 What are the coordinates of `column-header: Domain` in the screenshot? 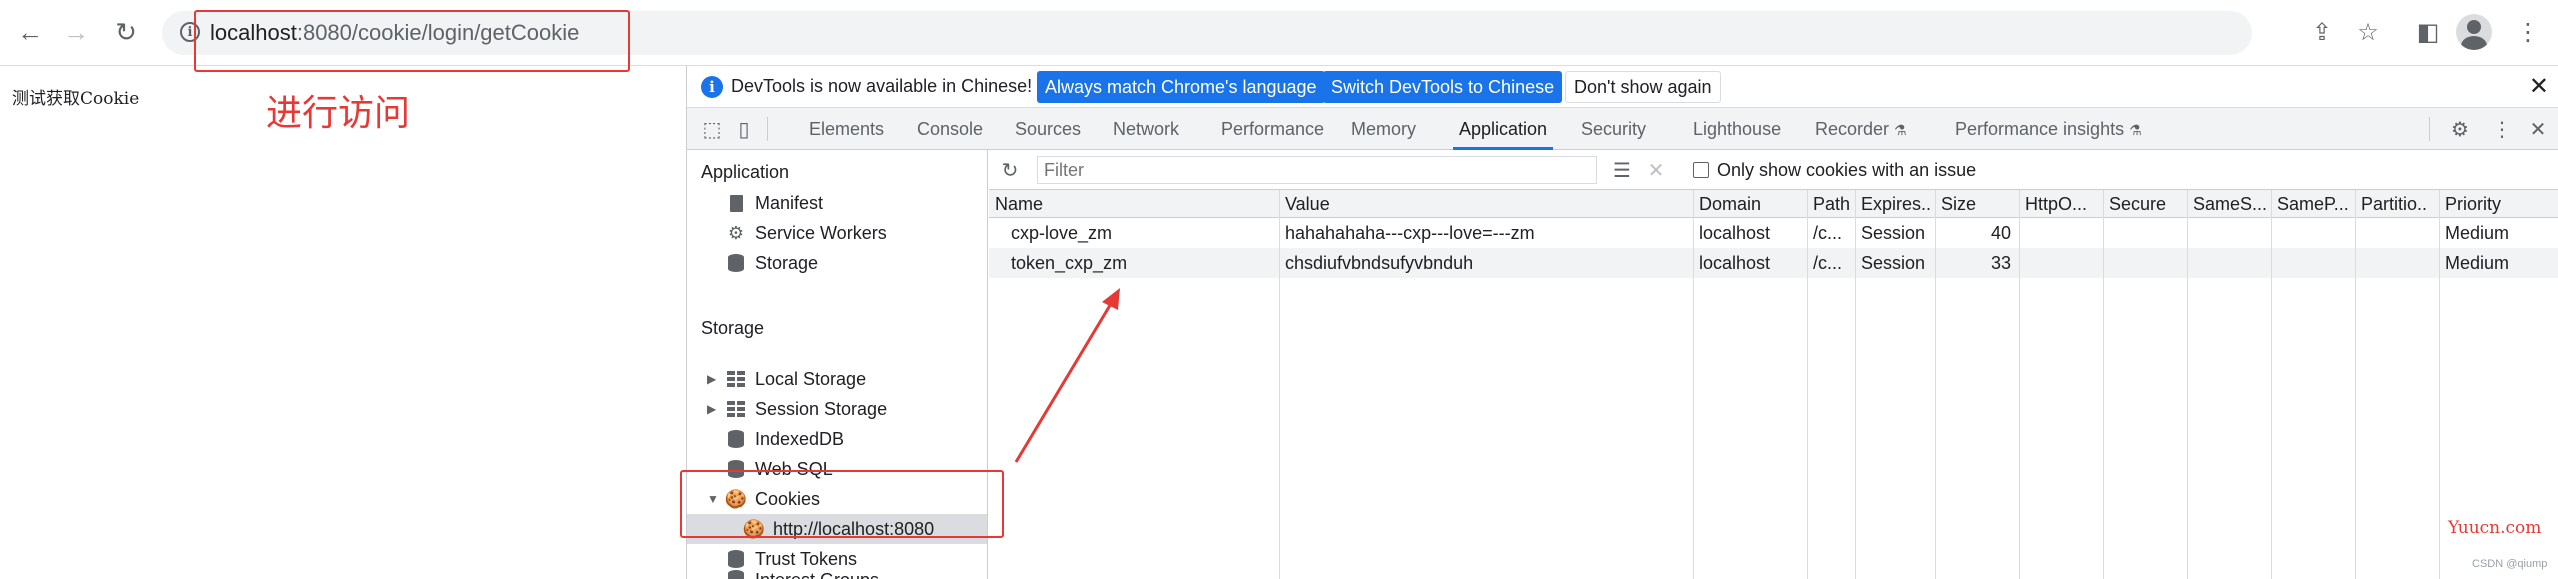 It's located at (1750, 204).